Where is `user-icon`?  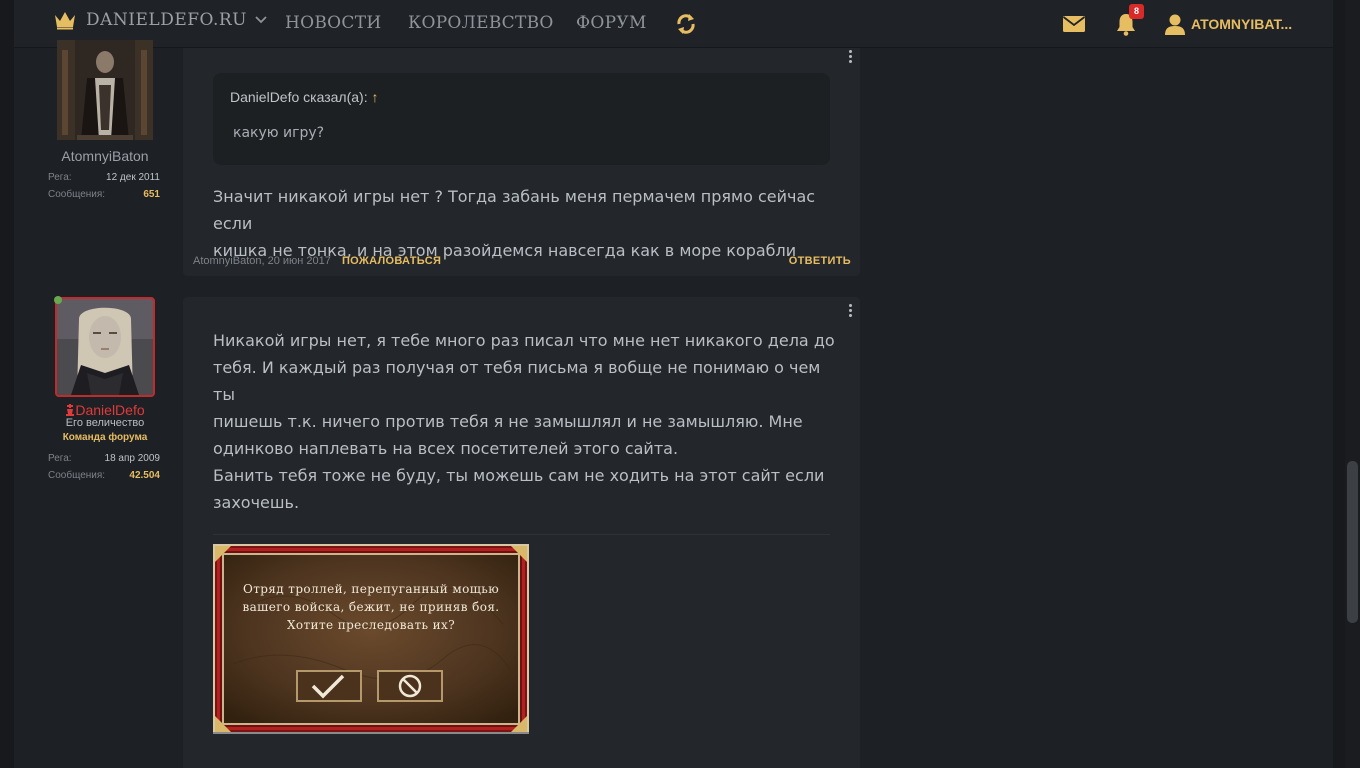
user-icon is located at coordinates (1175, 24).